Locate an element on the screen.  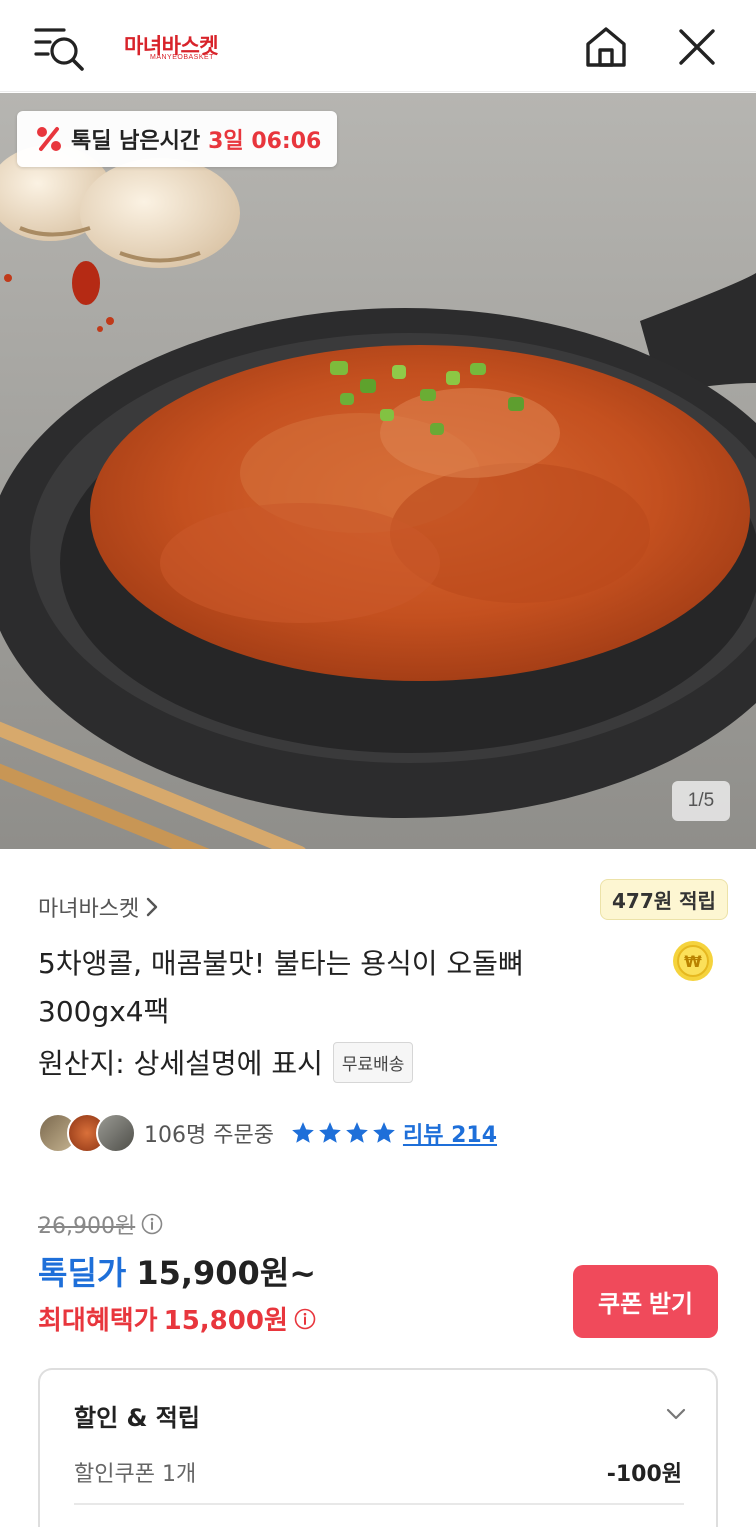
coin-symbol: ₩ is located at coordinates (693, 961).